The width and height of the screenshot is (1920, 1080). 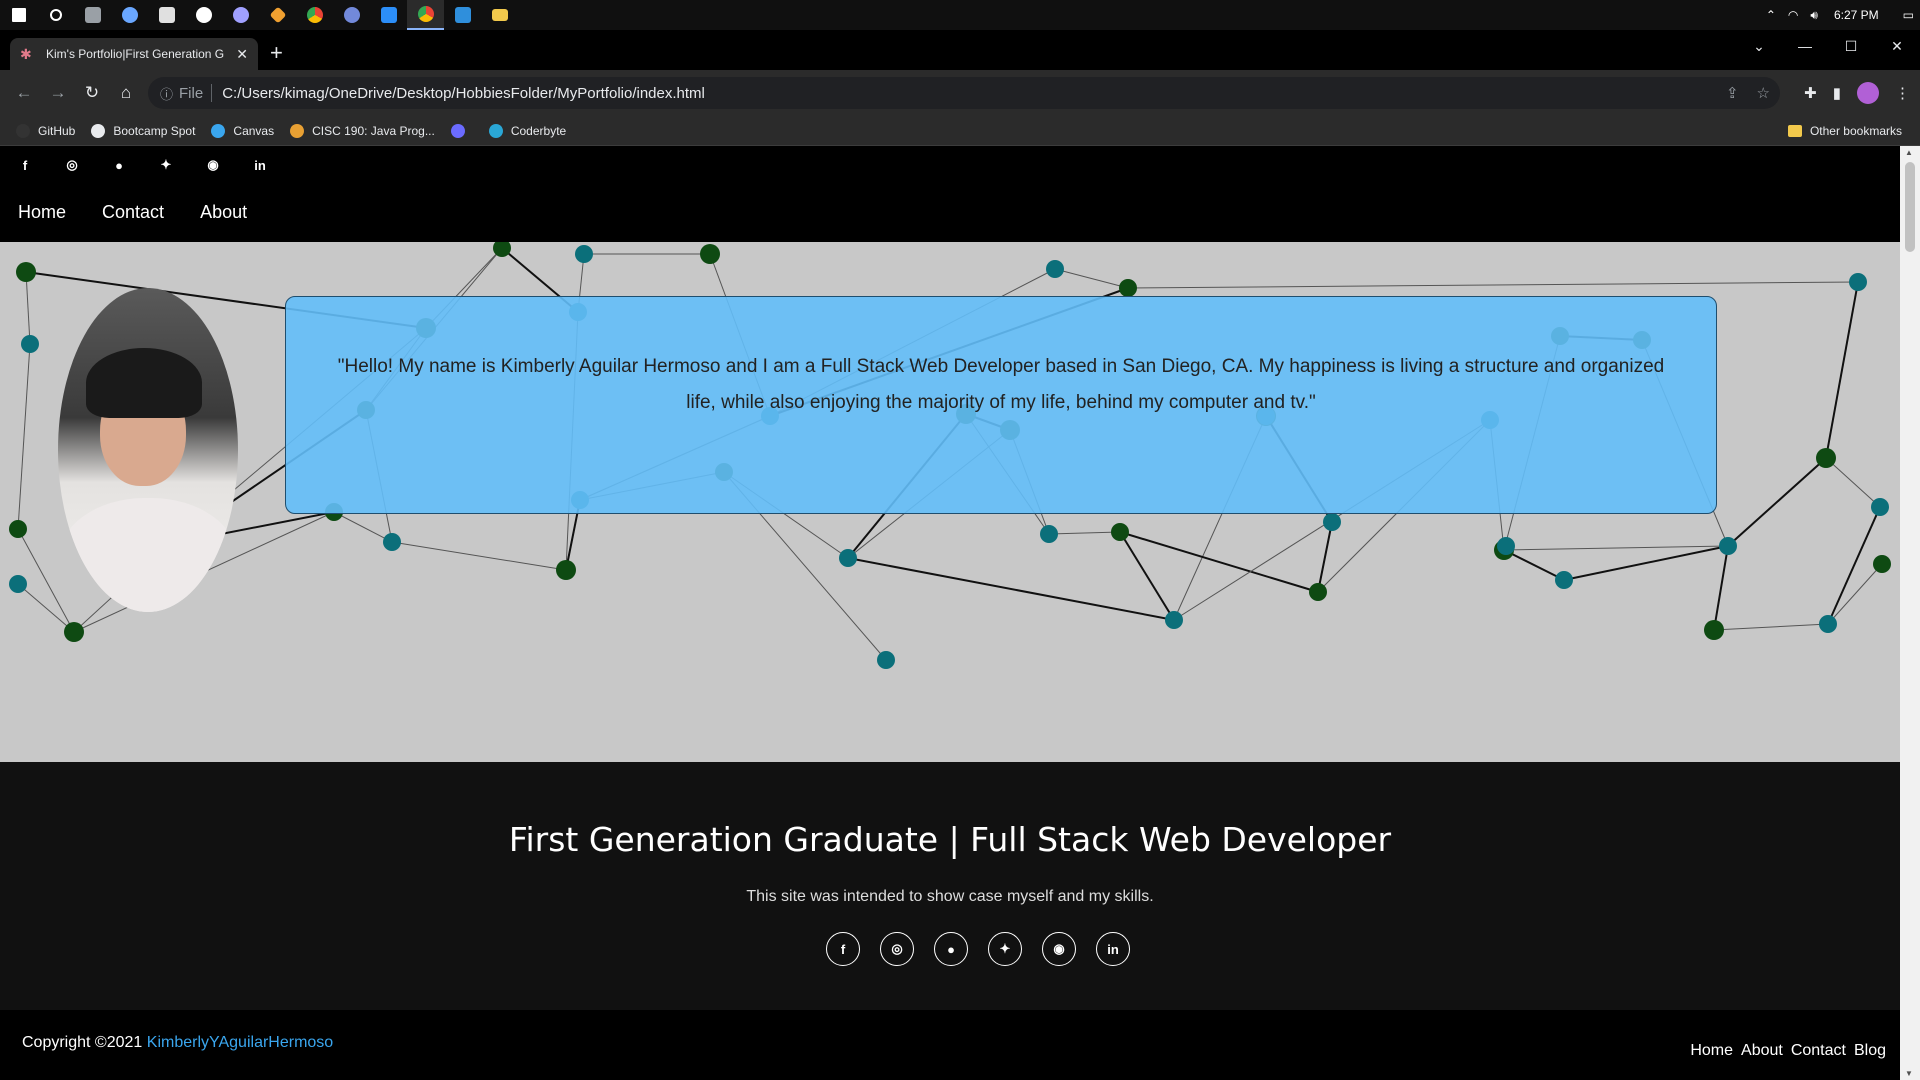 I want to click on side-panel-icon: ▮, so click(x=1837, y=93).